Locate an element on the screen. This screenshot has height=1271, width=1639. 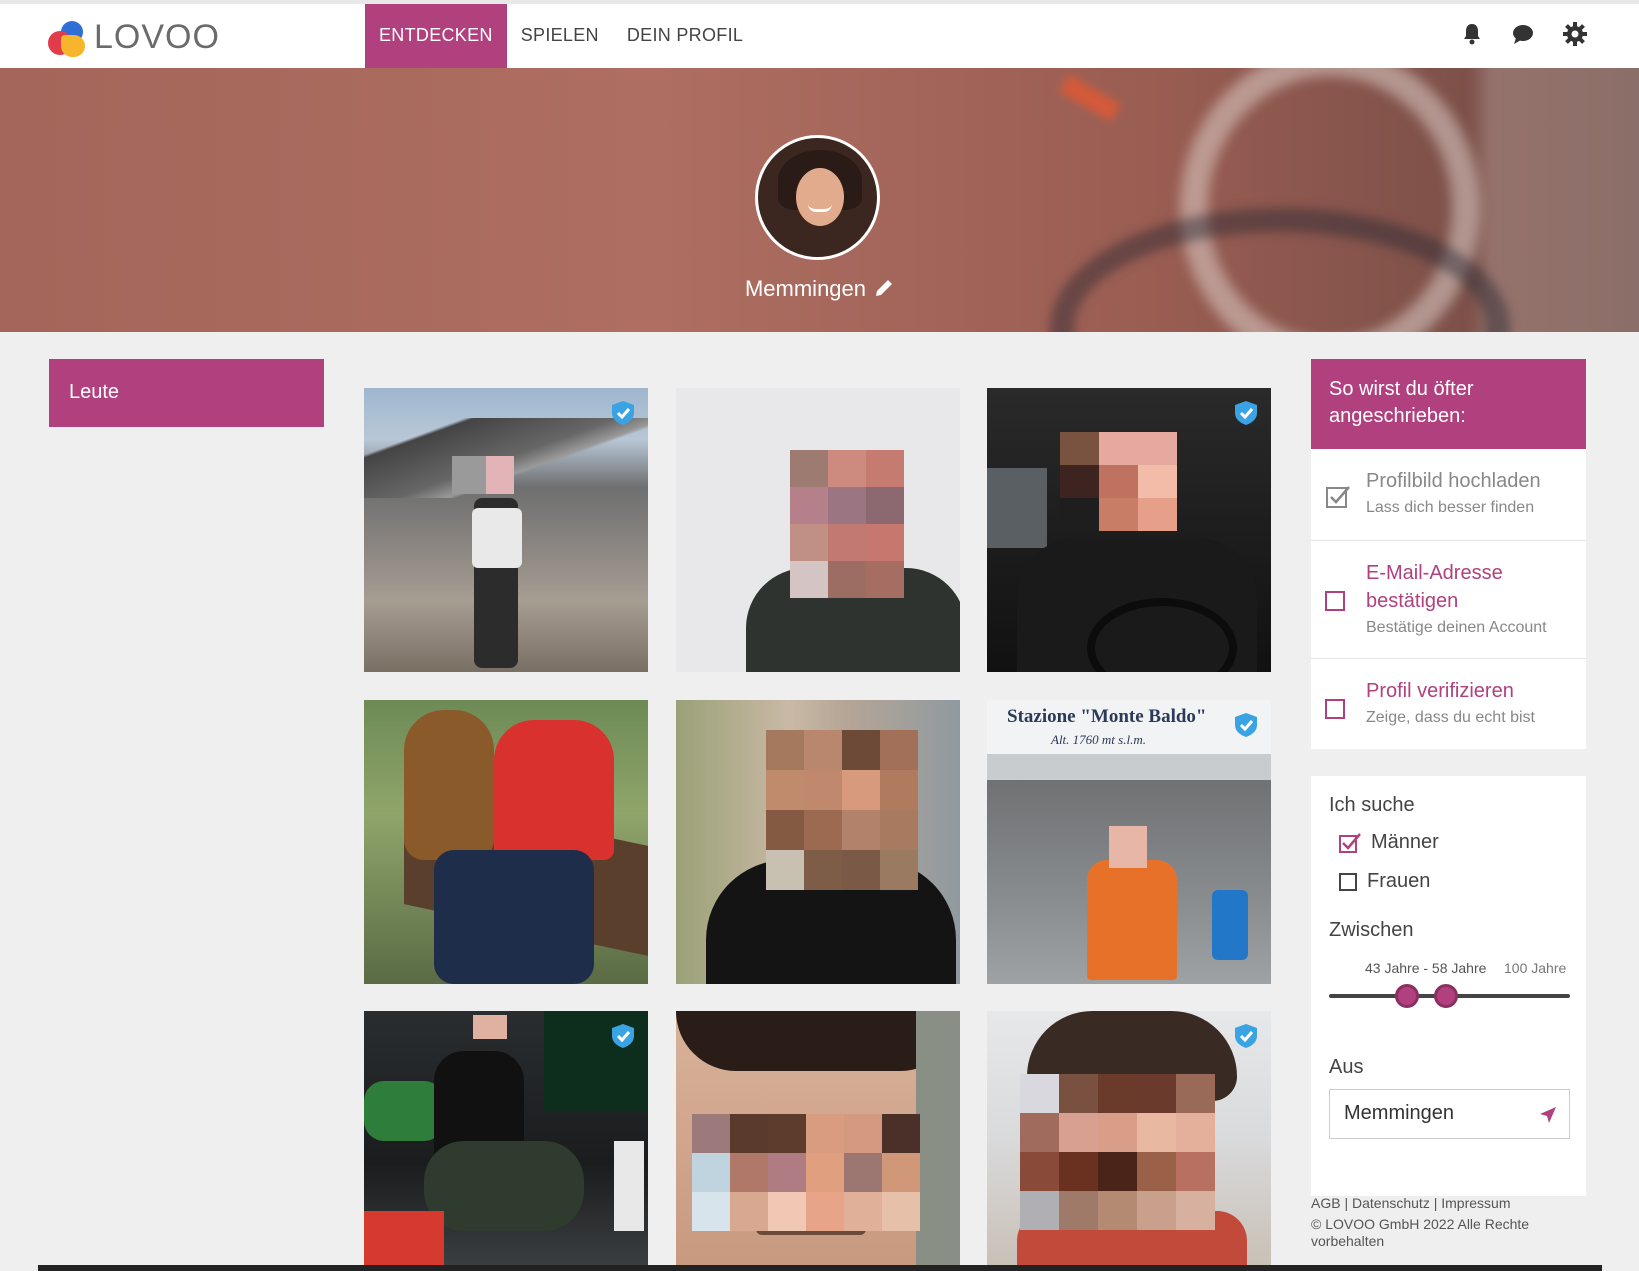
sign-text: Stazione "Monte Baldo" is located at coordinates (1107, 716).